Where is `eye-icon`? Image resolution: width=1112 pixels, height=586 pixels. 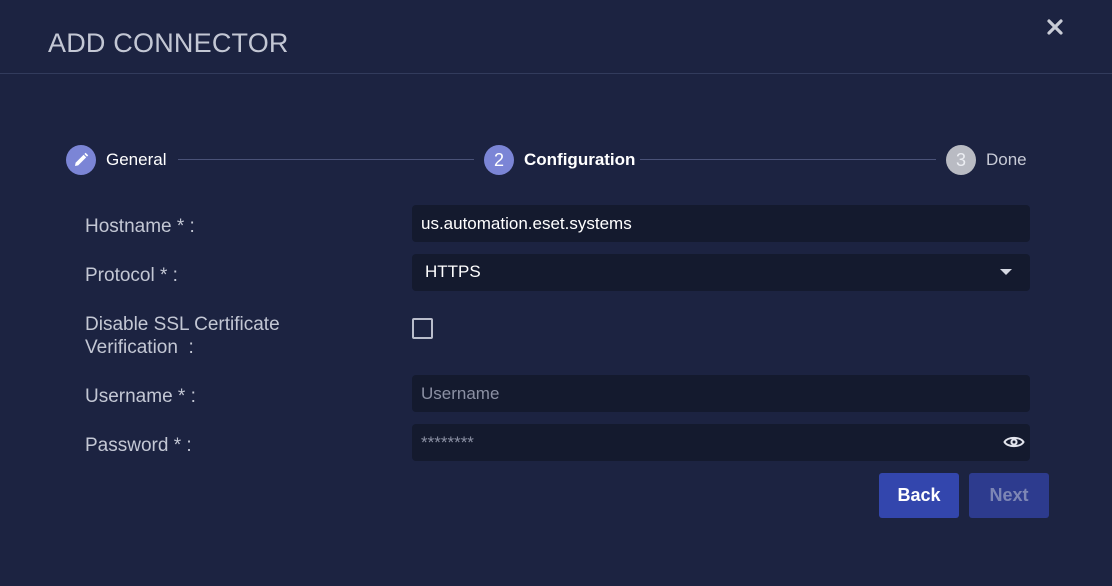
eye-icon is located at coordinates (1014, 442).